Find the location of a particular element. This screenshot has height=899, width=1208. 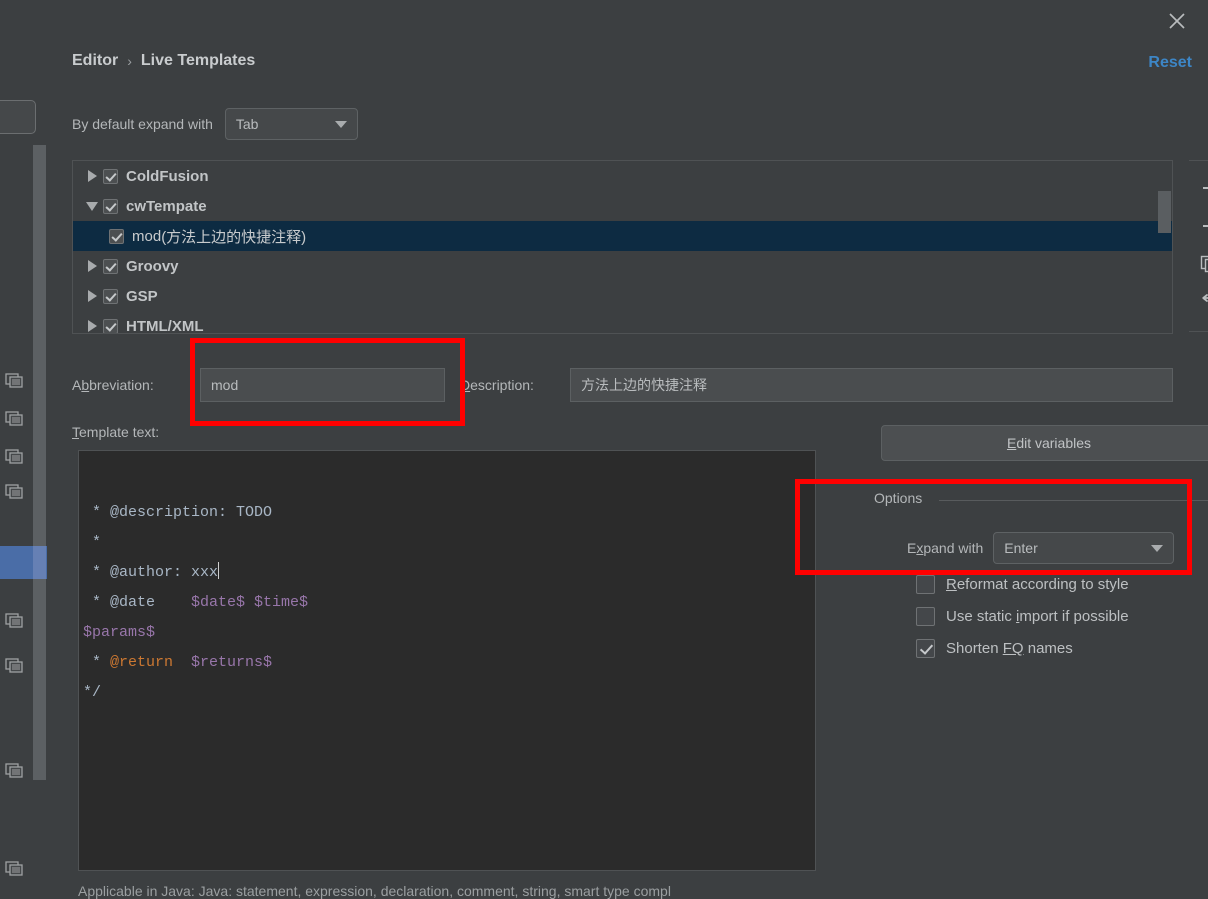

tree-row-description: (方法上边的快捷注释) is located at coordinates (234, 237).